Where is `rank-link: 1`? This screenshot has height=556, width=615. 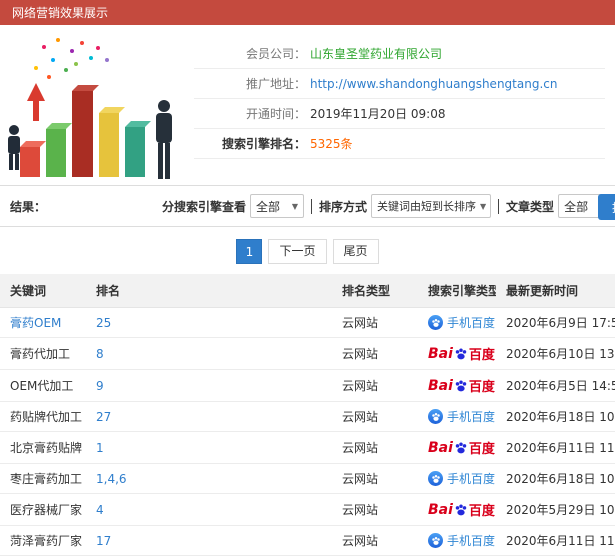 rank-link: 1 is located at coordinates (100, 448).